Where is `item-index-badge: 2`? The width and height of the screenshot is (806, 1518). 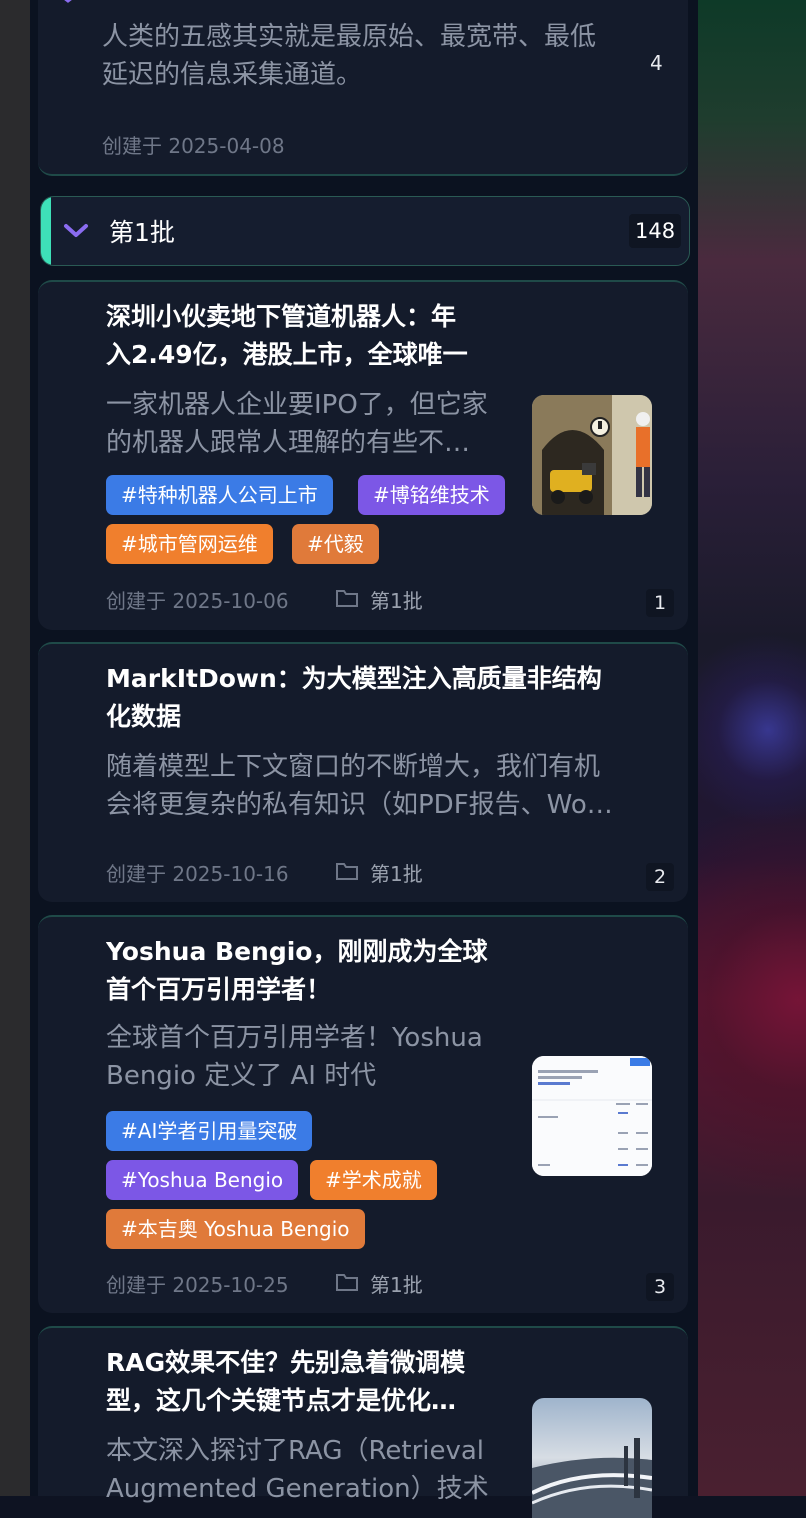 item-index-badge: 2 is located at coordinates (660, 877).